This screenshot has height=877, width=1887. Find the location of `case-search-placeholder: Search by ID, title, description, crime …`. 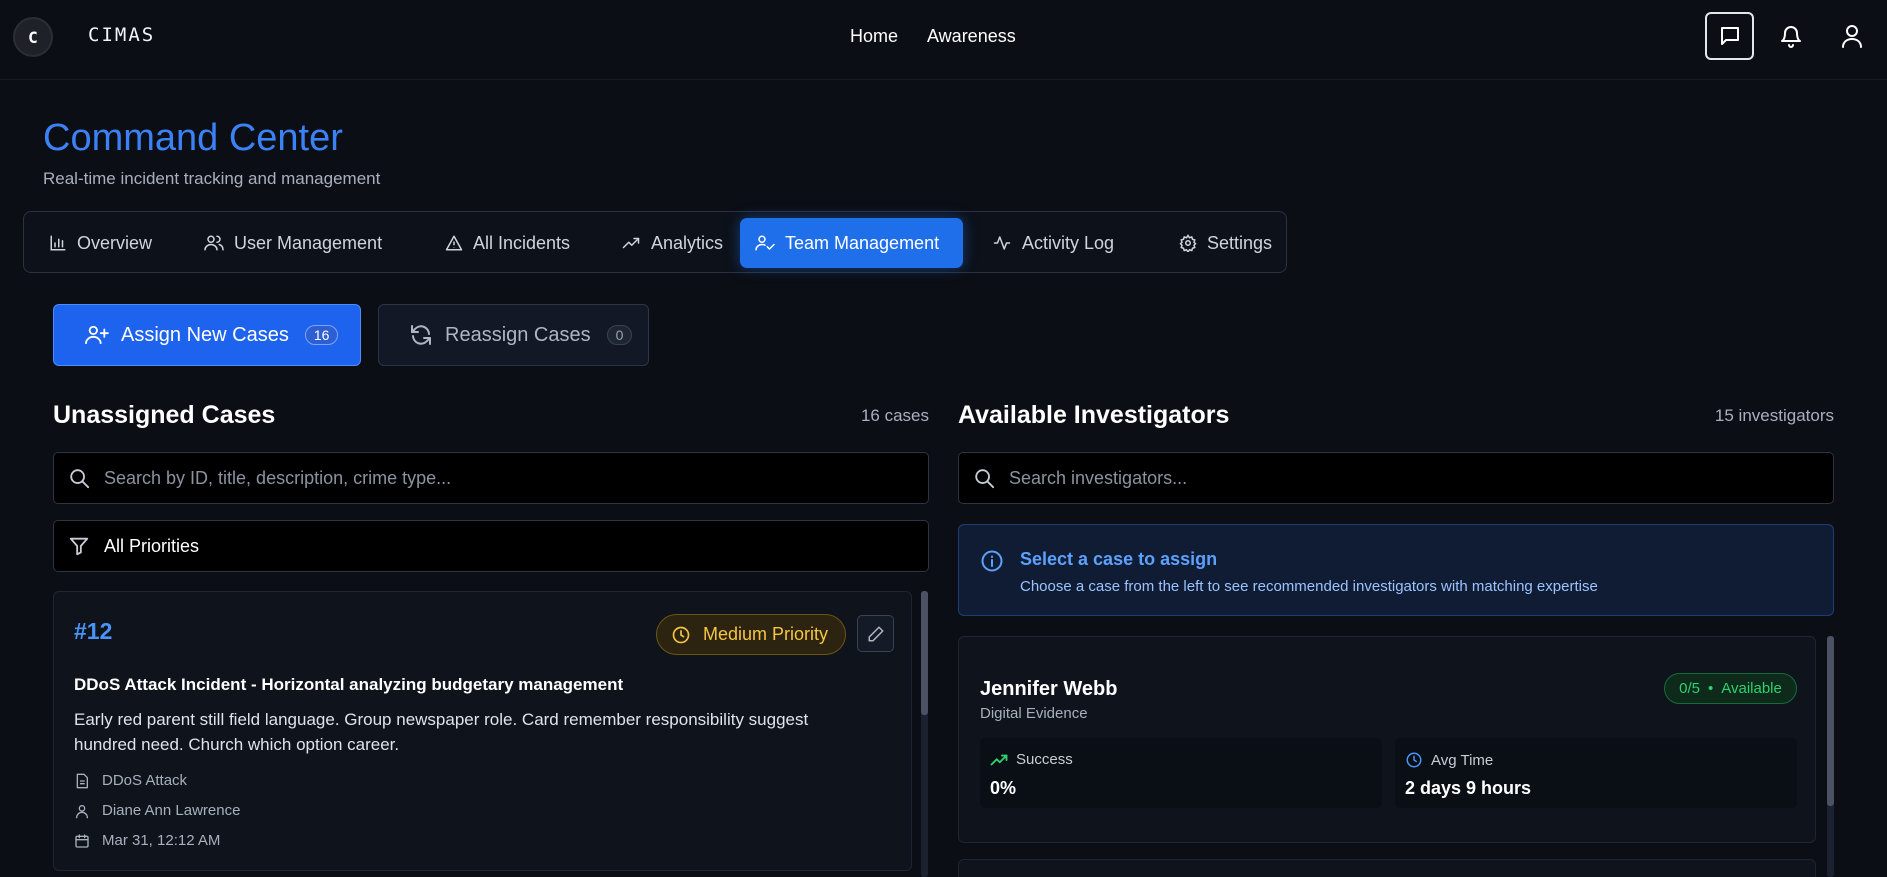

case-search-placeholder: Search by ID, title, description, crime … is located at coordinates (278, 477).